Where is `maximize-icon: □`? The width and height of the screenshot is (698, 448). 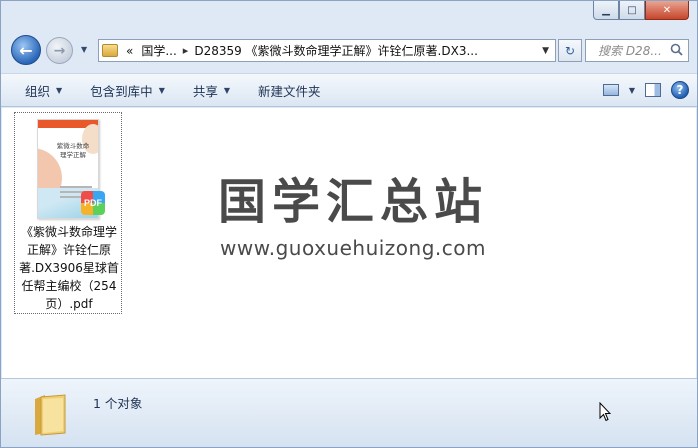 maximize-icon: □ is located at coordinates (632, 10).